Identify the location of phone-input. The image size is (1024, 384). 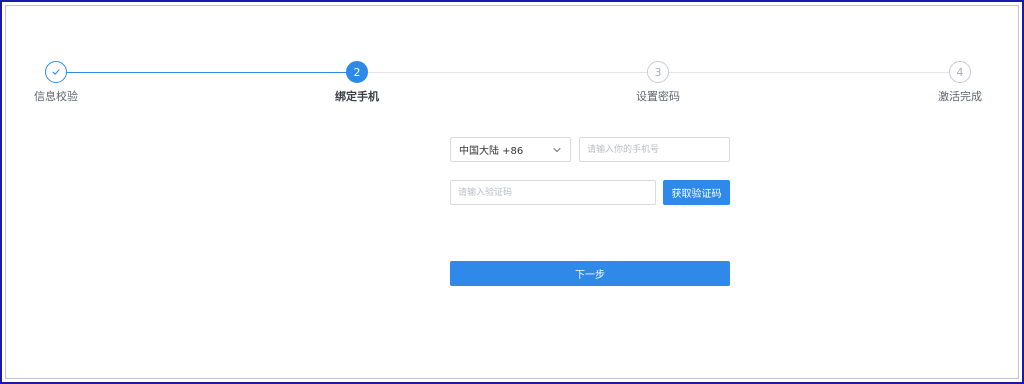
(654, 149).